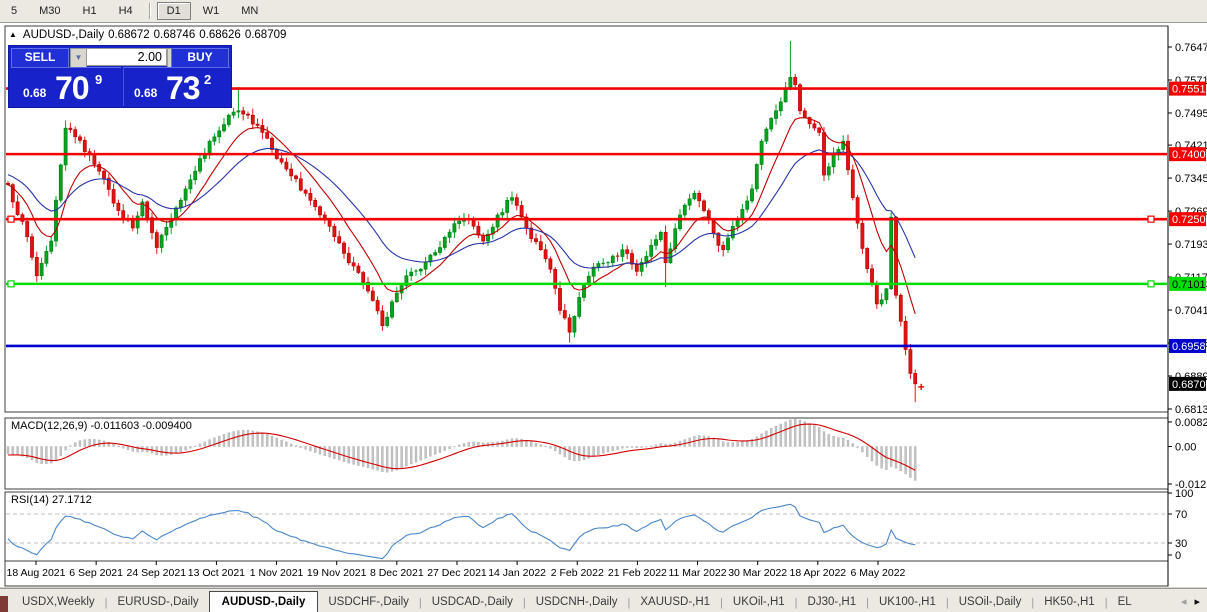  What do you see at coordinates (1191, 311) in the screenshot?
I see `price-tick-label: 0.70410` at bounding box center [1191, 311].